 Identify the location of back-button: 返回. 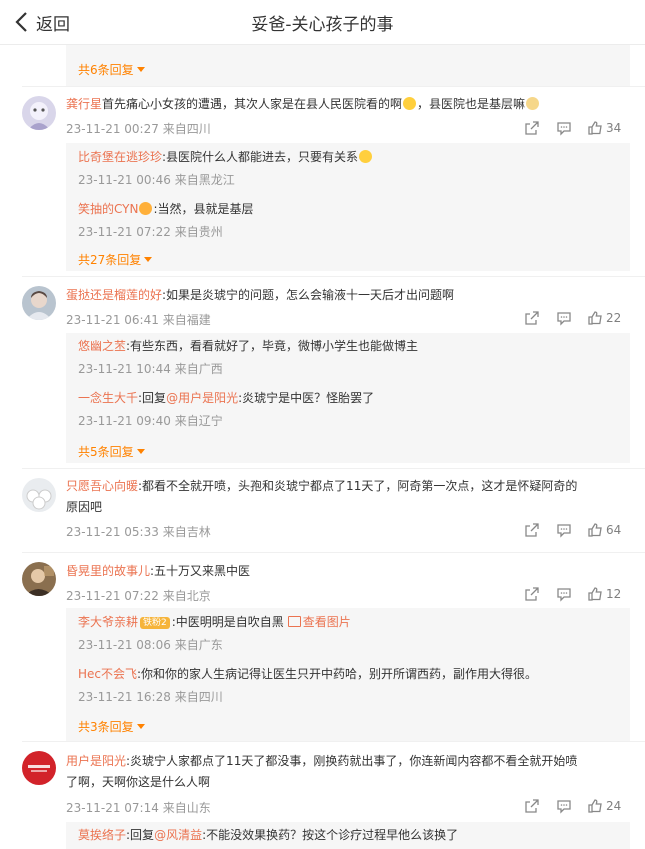
(42, 22).